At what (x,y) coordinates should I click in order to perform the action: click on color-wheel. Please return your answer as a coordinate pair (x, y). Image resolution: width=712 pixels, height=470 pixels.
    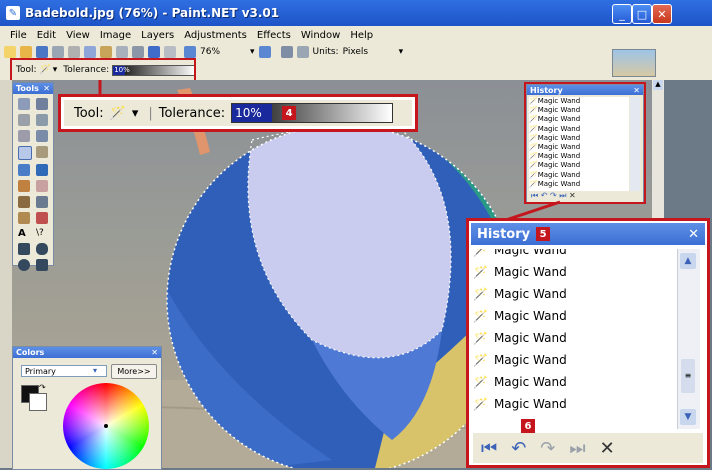
    Looking at the image, I should click on (106, 426).